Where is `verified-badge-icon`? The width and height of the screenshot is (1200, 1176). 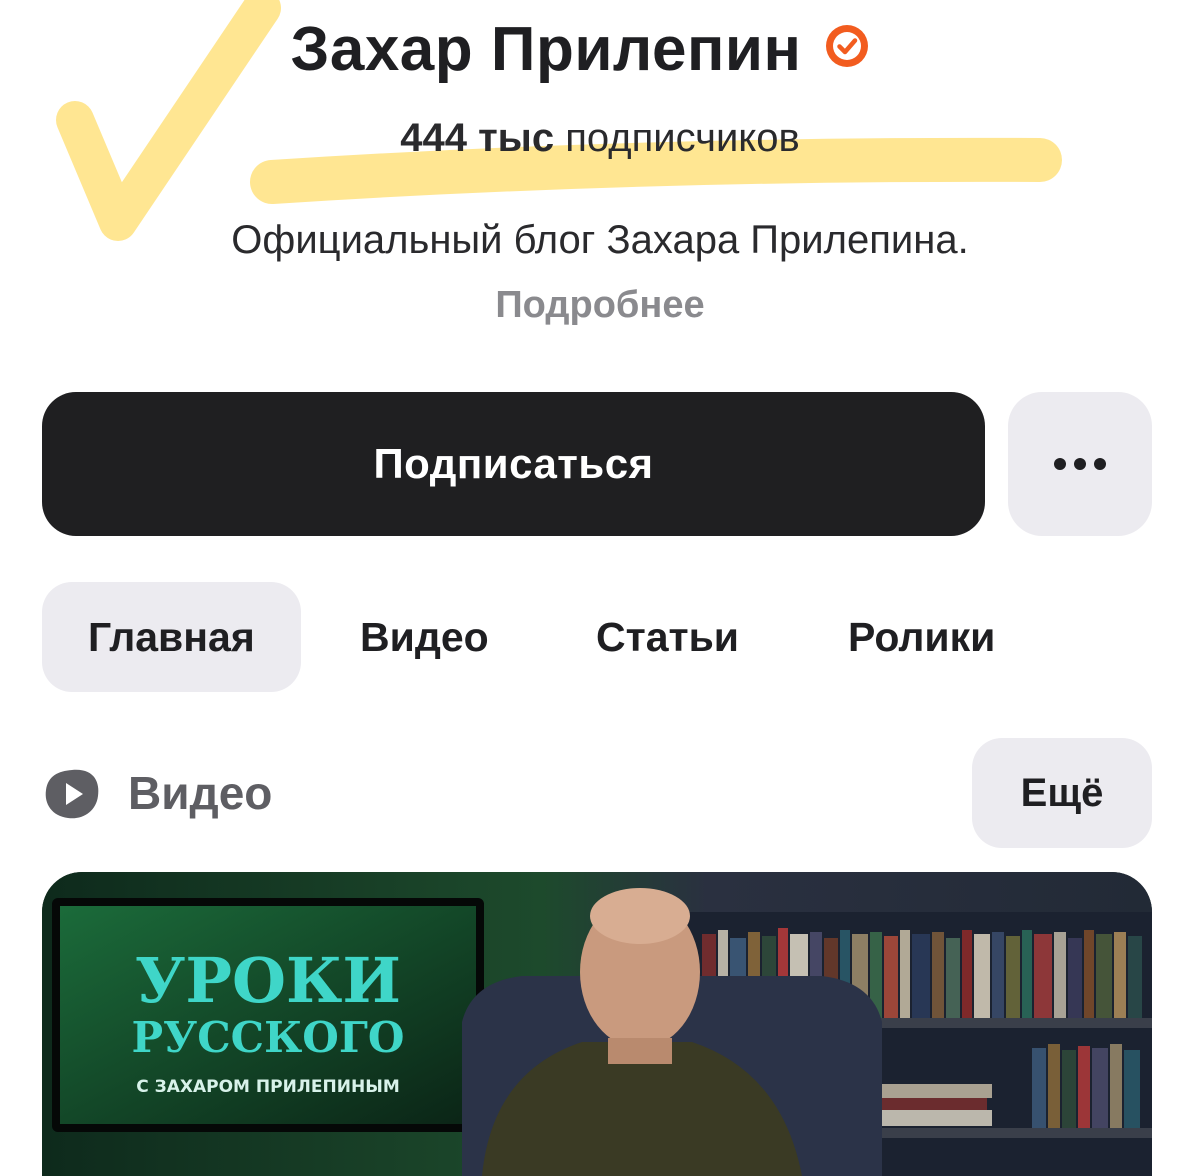 verified-badge-icon is located at coordinates (846, 45).